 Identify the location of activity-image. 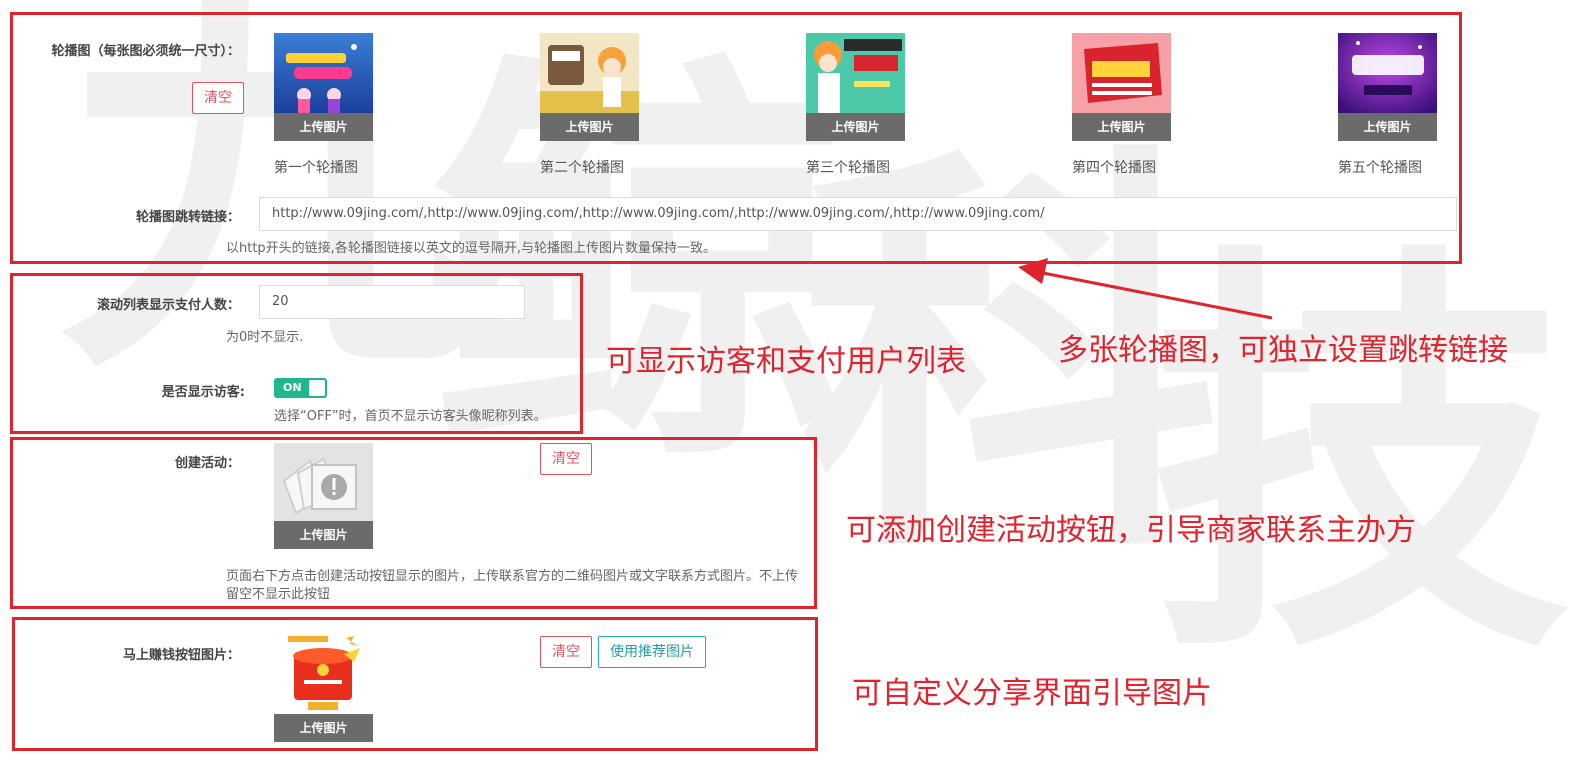
(323, 482).